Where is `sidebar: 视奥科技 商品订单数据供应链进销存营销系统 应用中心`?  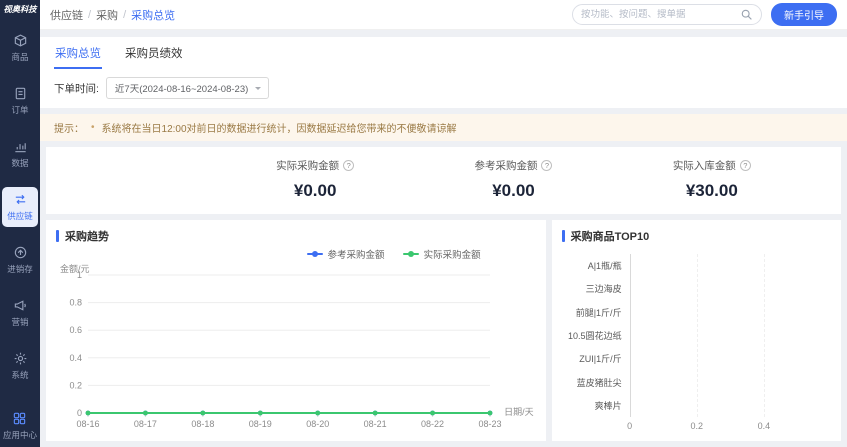
sidebar: 视奥科技 商品订单数据供应链进销存营销系统 应用中心 is located at coordinates (20, 223).